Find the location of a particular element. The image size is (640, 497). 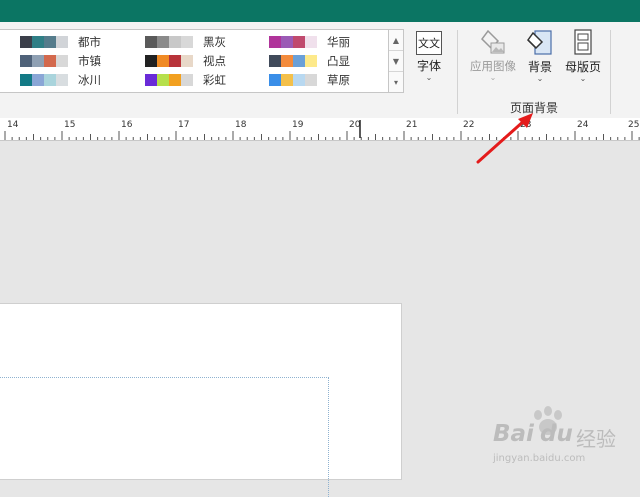

ruler-label: 16 is located at coordinates (127, 125).